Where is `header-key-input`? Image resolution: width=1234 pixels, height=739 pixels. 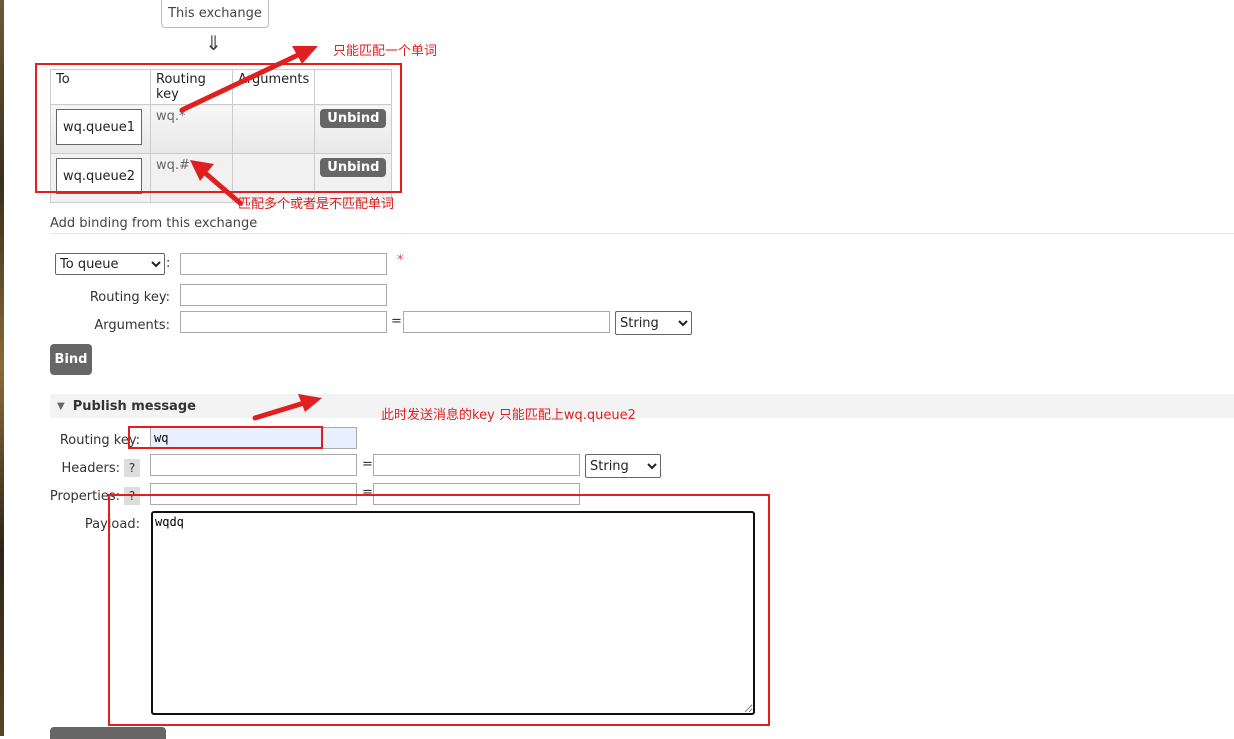 header-key-input is located at coordinates (253, 465).